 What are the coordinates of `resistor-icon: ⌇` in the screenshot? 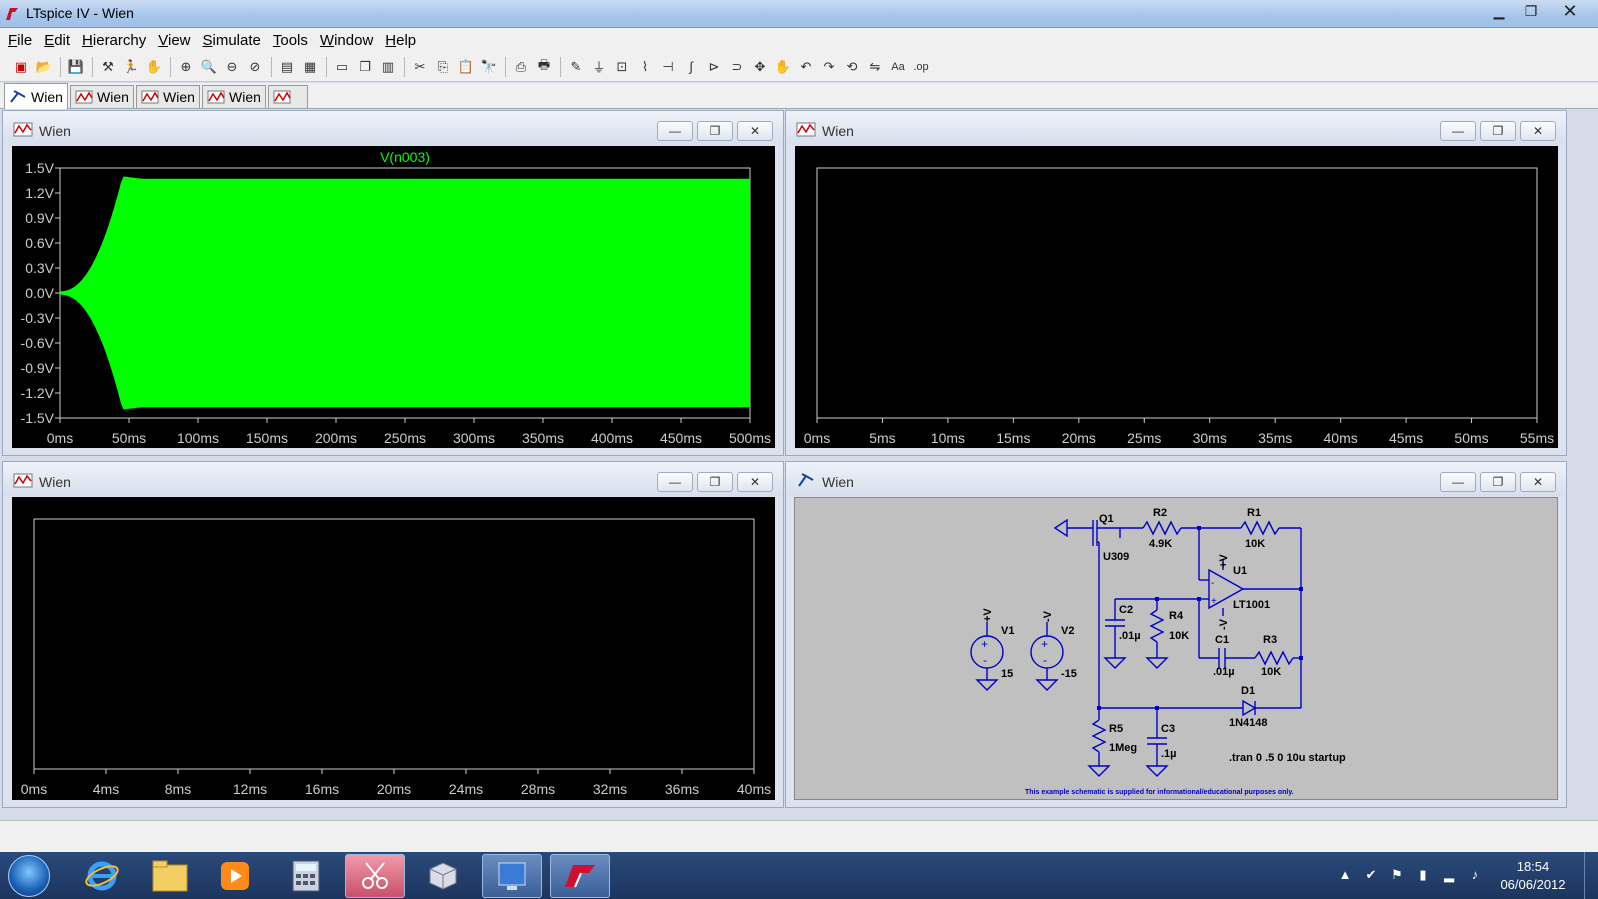 It's located at (645, 67).